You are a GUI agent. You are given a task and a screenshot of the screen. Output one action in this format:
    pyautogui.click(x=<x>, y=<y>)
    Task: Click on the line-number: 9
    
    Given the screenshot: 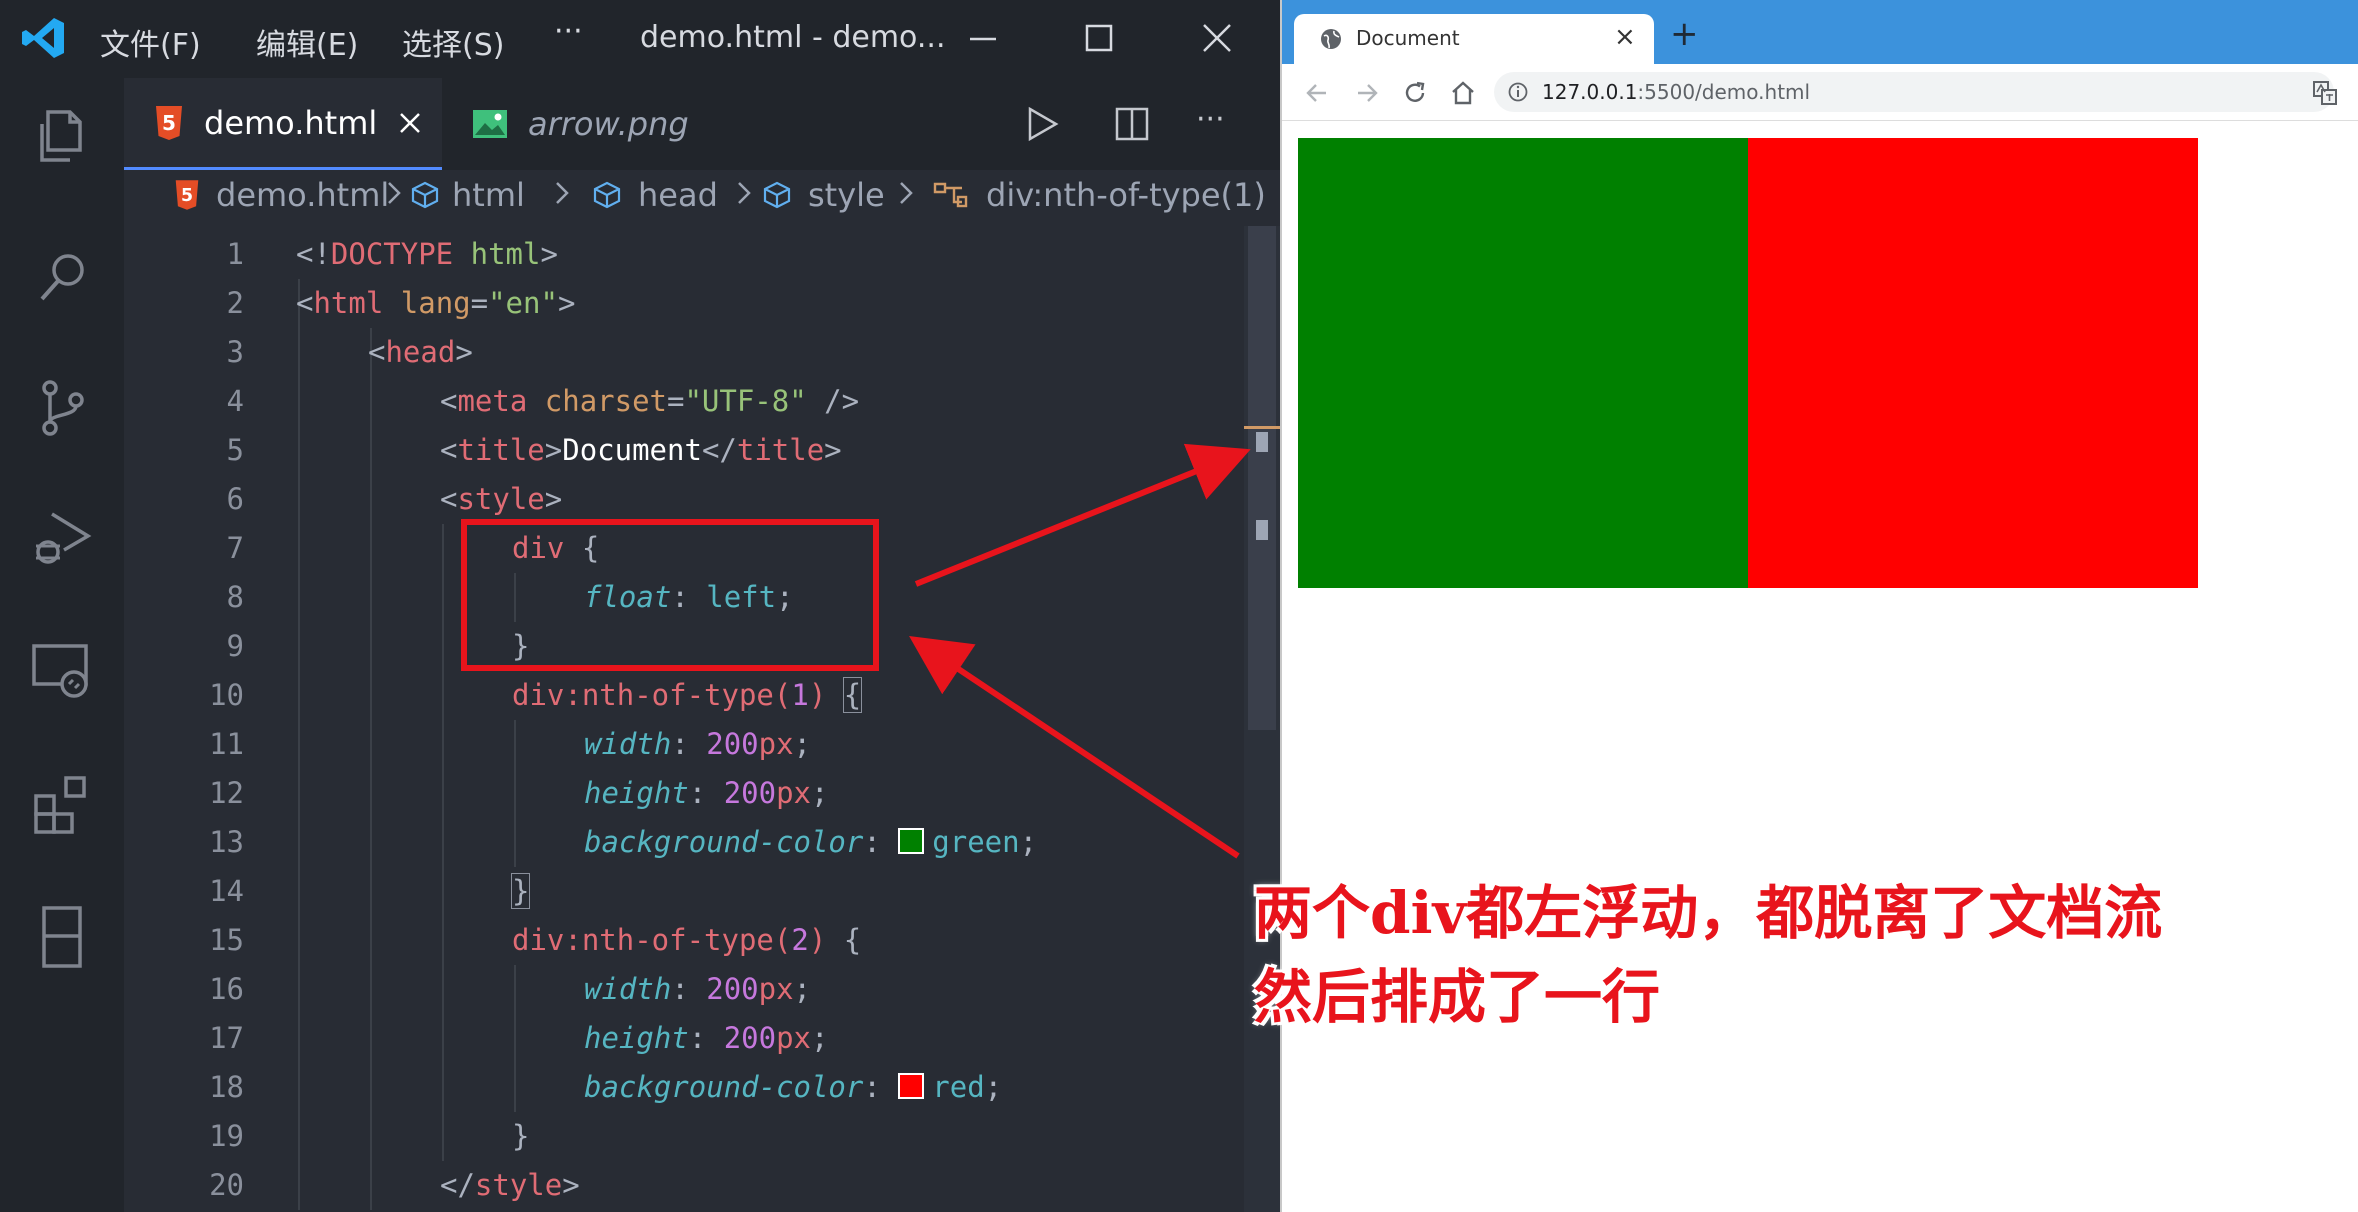 What is the action you would take?
    pyautogui.click(x=235, y=646)
    